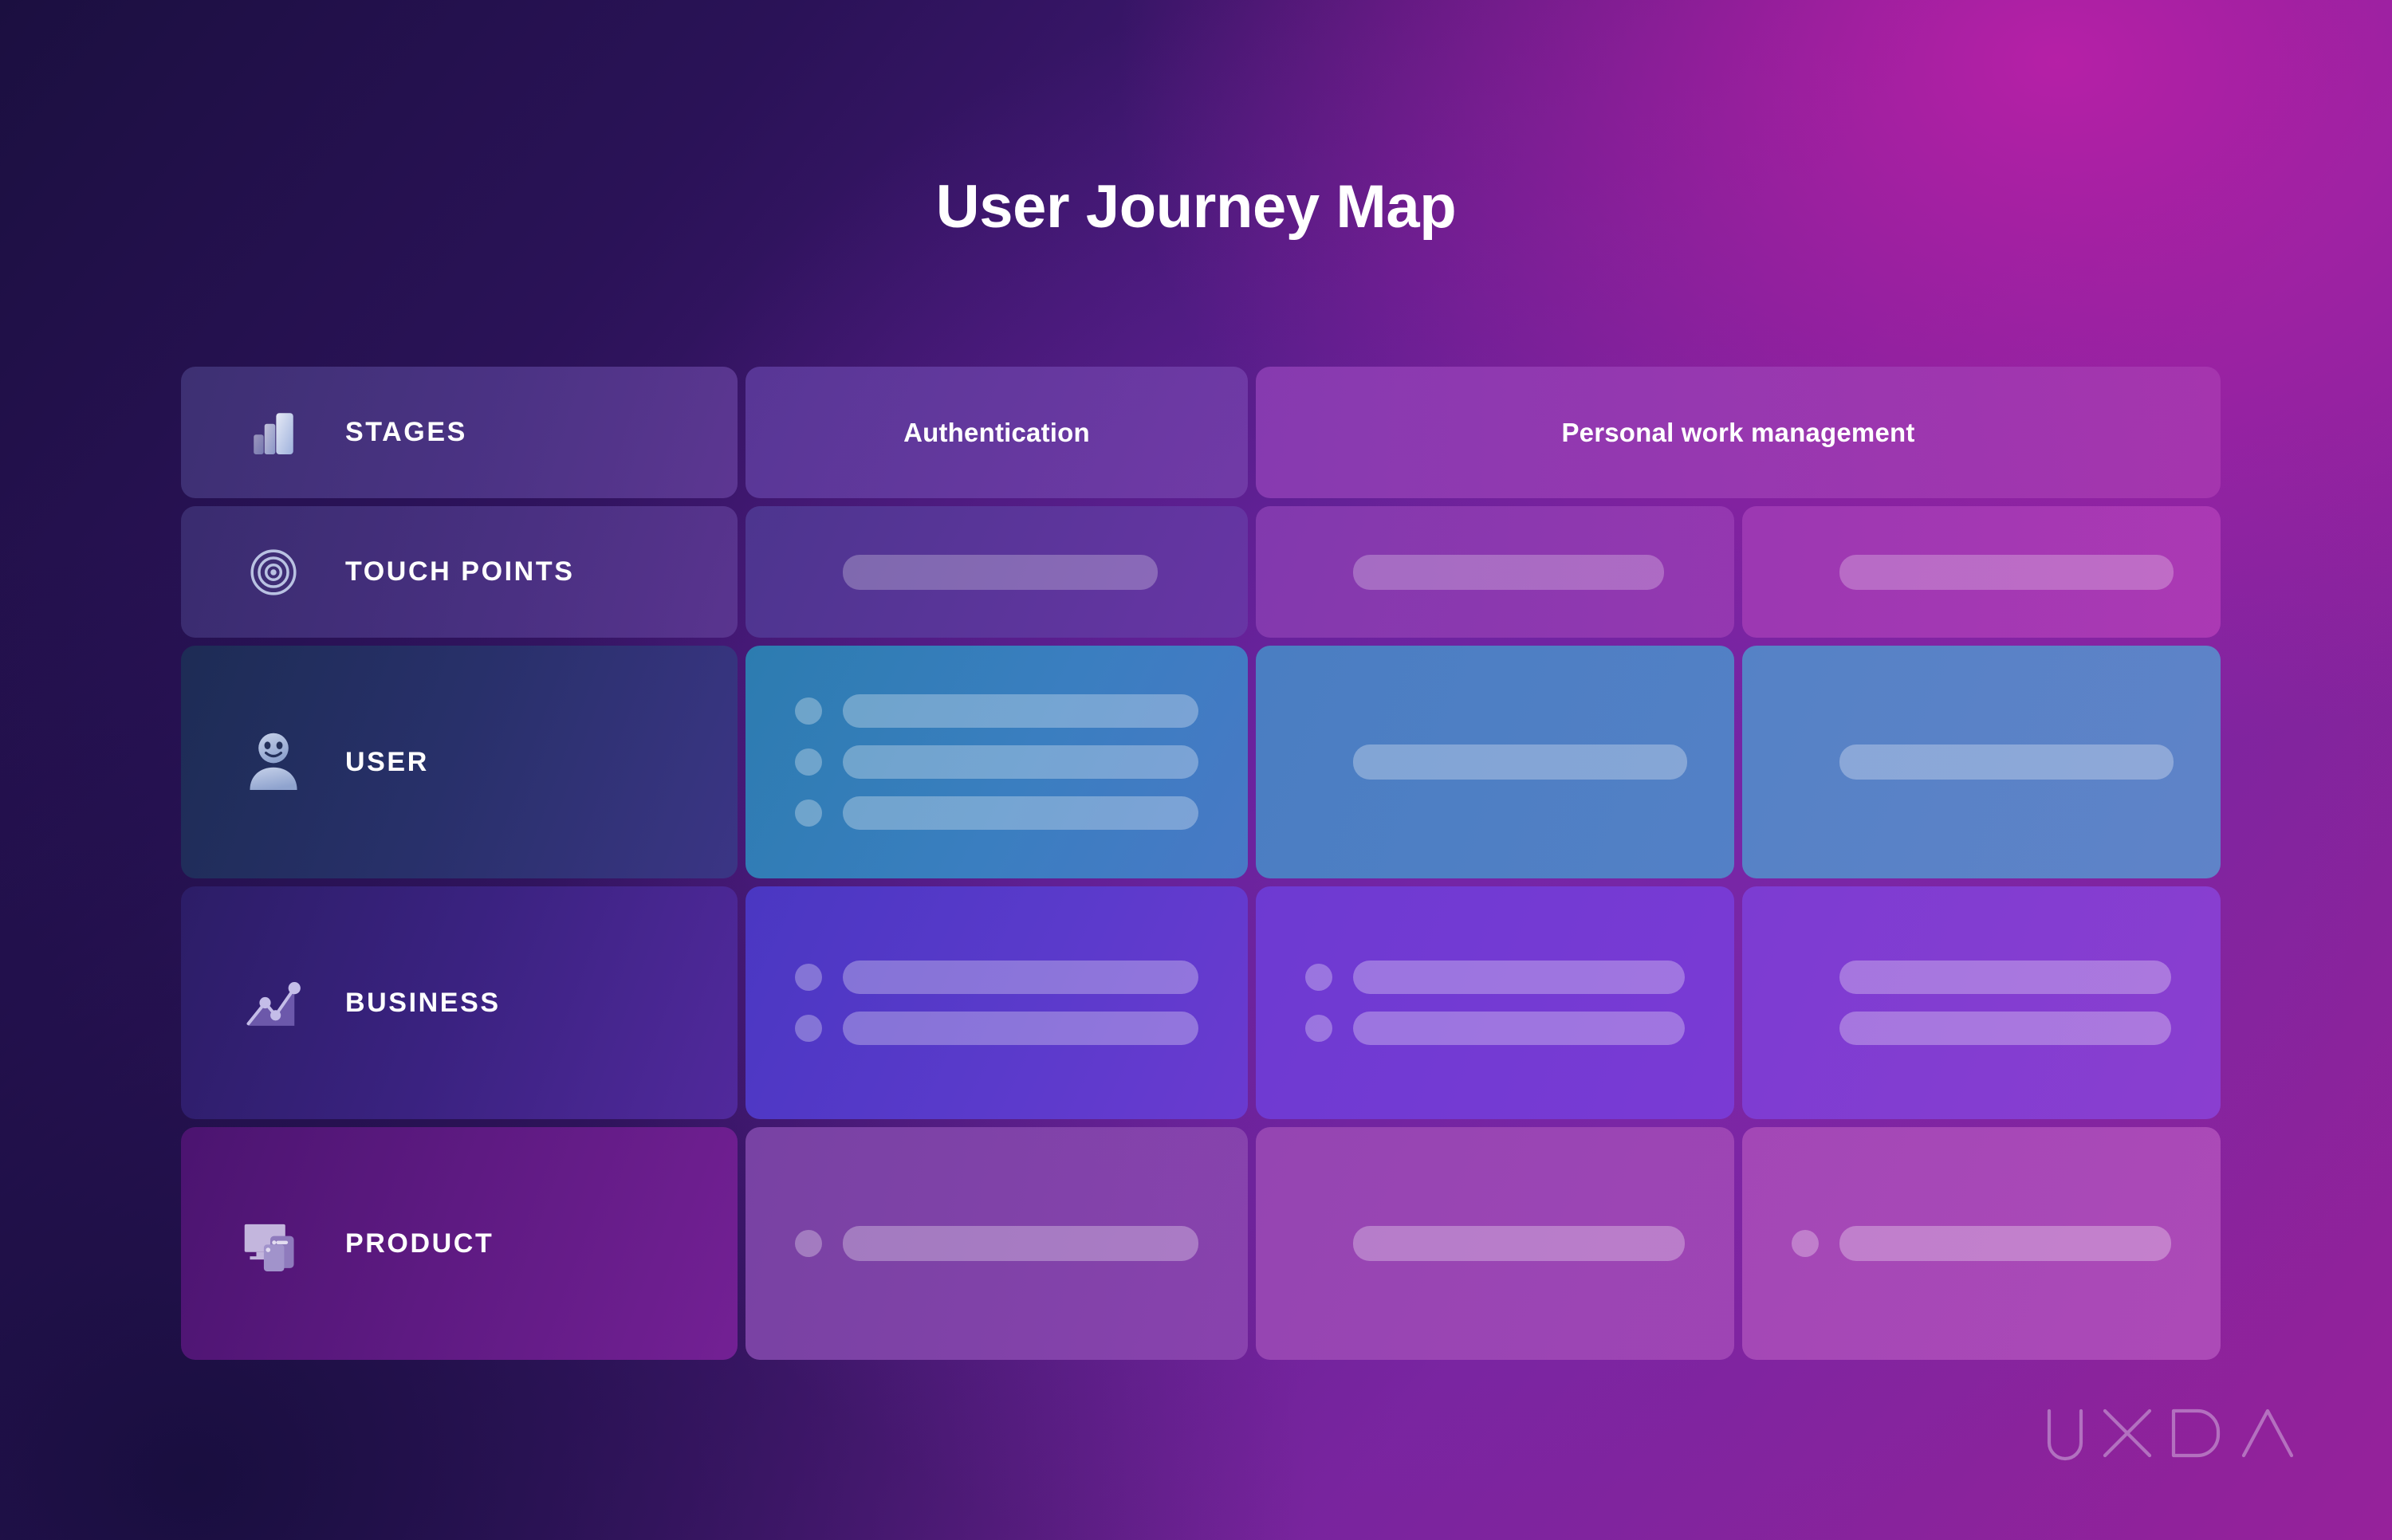 The width and height of the screenshot is (2392, 1540). I want to click on row-label-business: BUSINESS, so click(460, 1002).